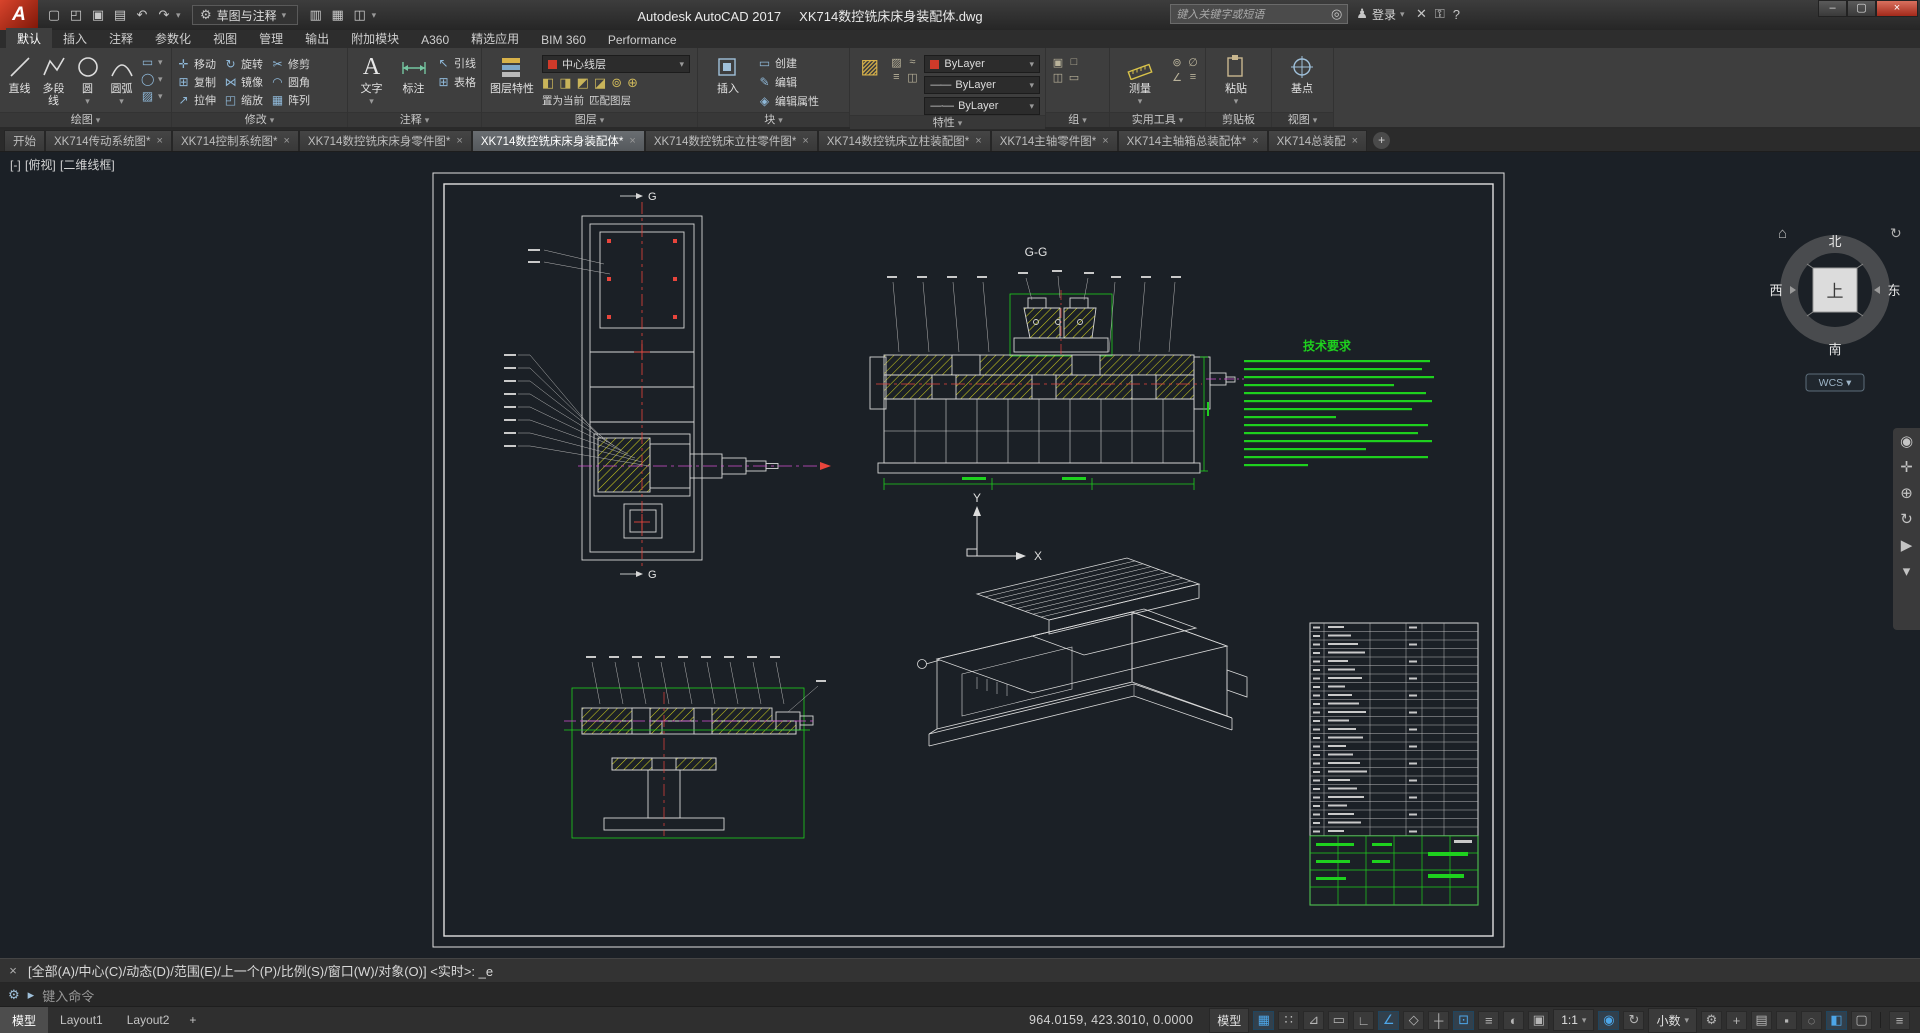 The height and width of the screenshot is (1033, 1920). Describe the element at coordinates (616, 83) in the screenshot. I see `layer-walk-icon: ⊚` at that location.